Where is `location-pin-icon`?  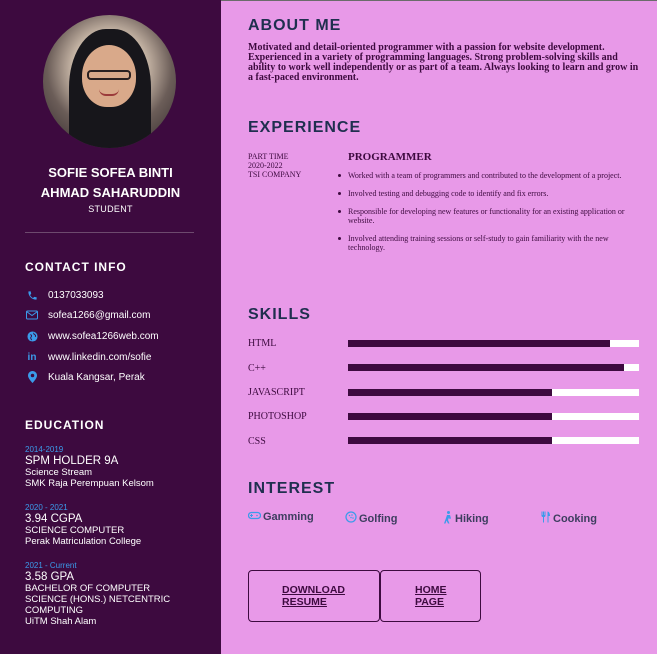
location-pin-icon is located at coordinates (32, 377).